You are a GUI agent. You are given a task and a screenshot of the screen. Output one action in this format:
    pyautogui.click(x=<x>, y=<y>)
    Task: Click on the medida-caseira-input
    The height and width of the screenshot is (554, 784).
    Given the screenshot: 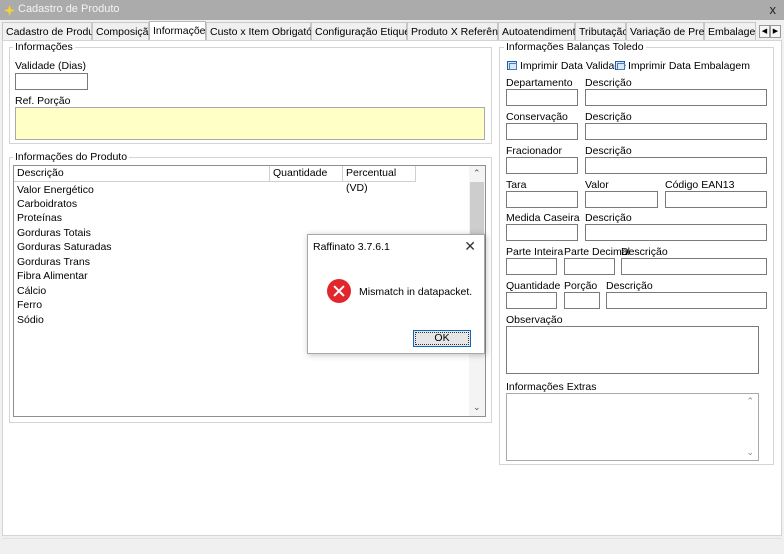 What is the action you would take?
    pyautogui.click(x=542, y=232)
    